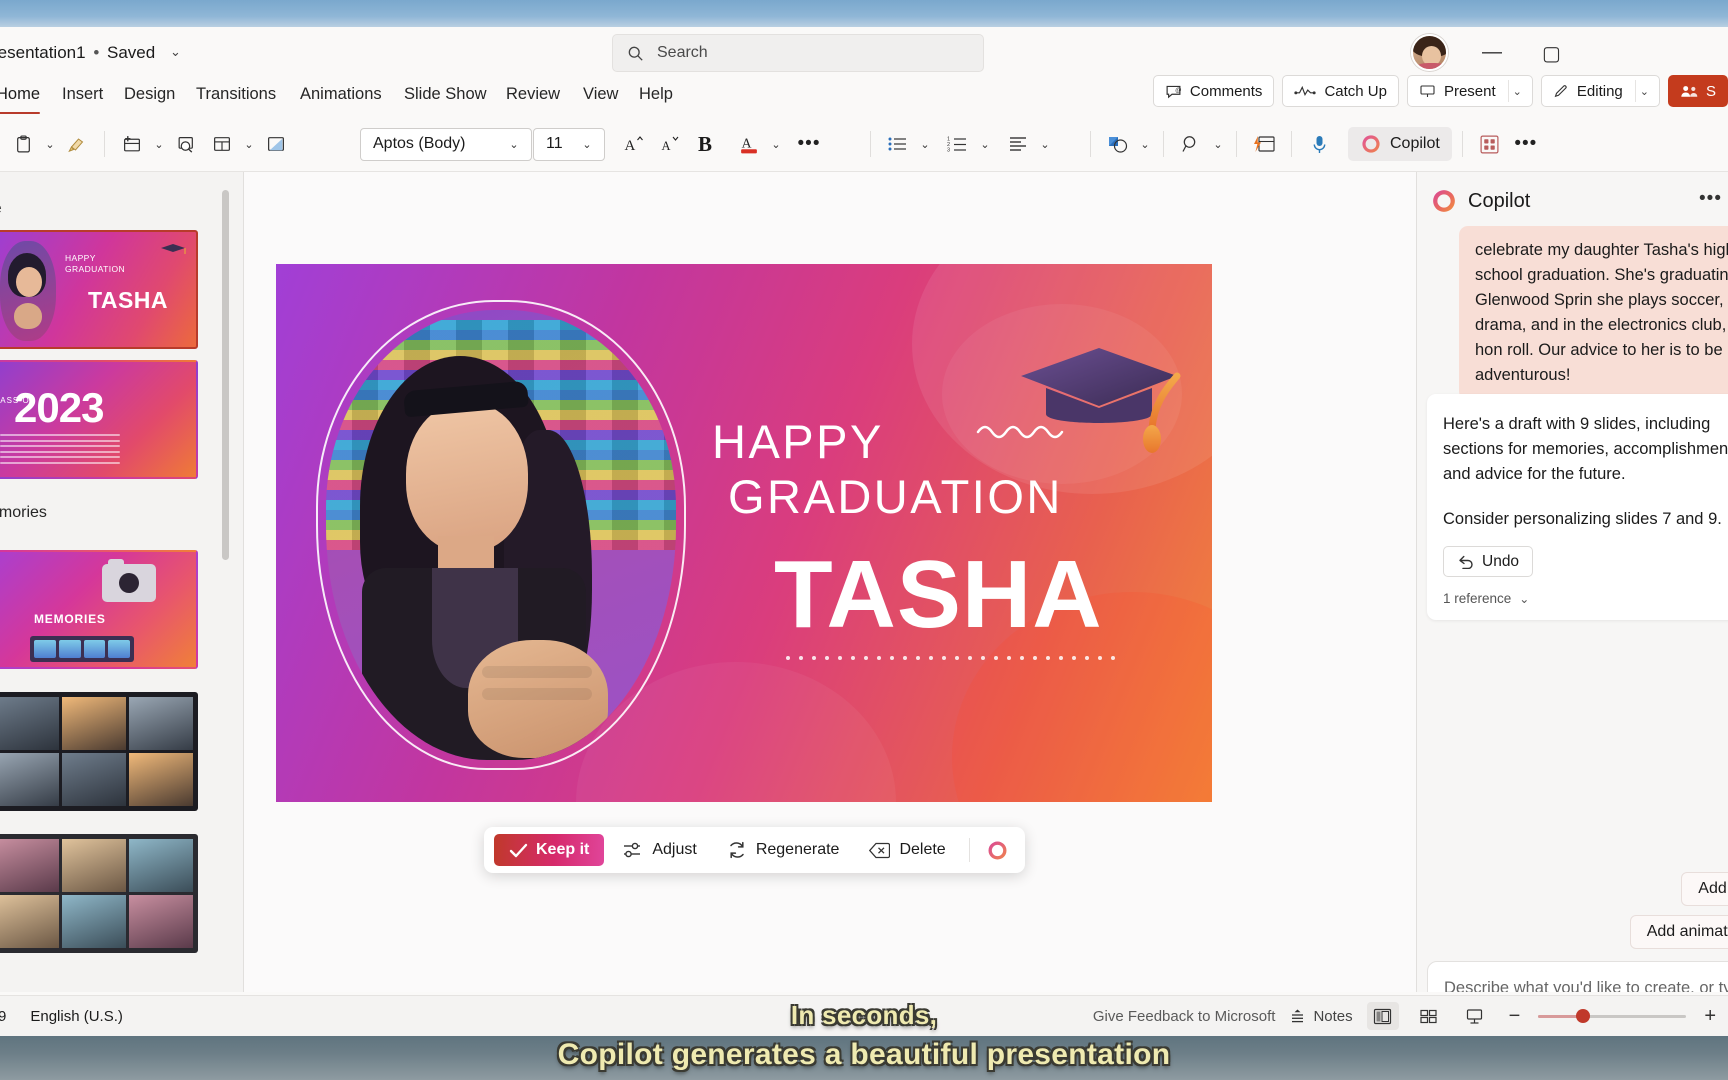 This screenshot has height=1080, width=1728. Describe the element at coordinates (898, 144) in the screenshot. I see `bullets-button` at that location.